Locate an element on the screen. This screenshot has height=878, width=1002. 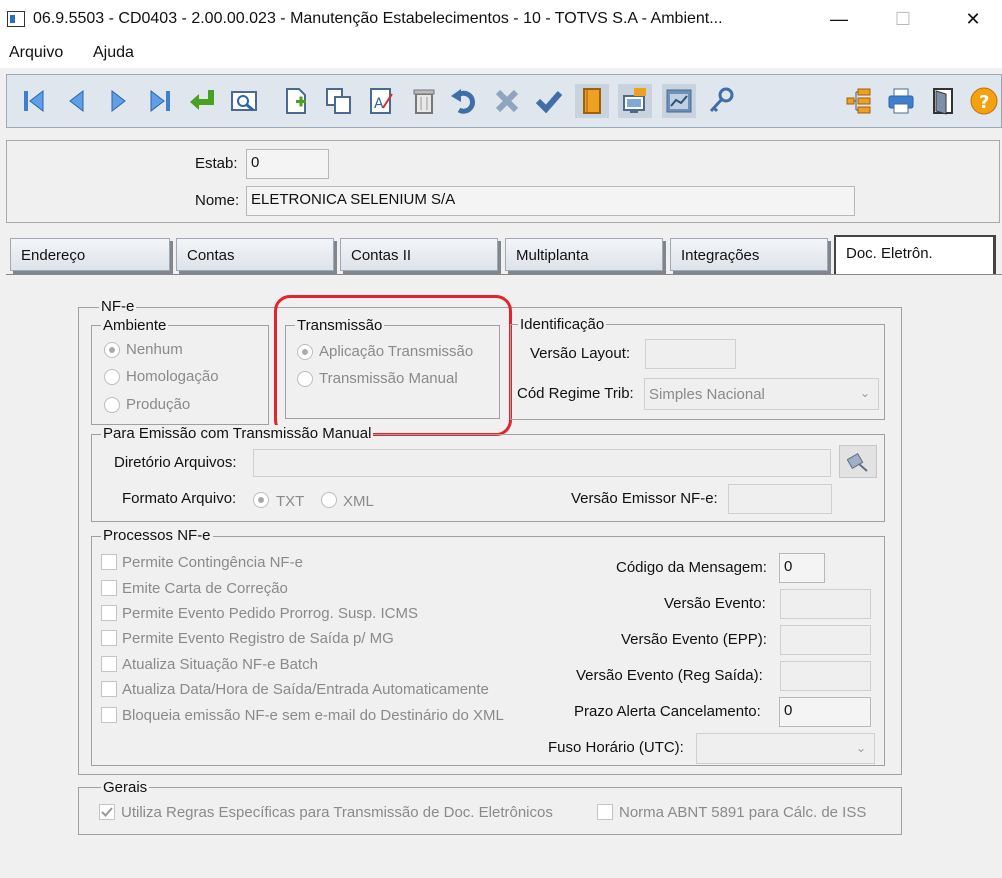
browse-button is located at coordinates (858, 461).